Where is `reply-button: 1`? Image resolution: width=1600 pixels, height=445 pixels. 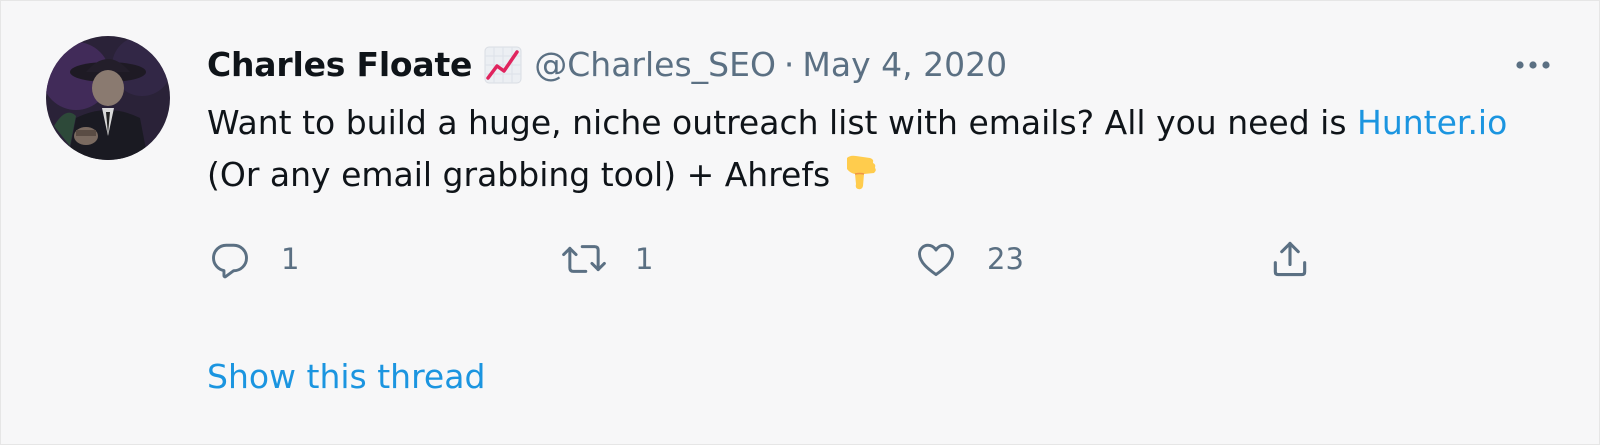
reply-button: 1 is located at coordinates (253, 259).